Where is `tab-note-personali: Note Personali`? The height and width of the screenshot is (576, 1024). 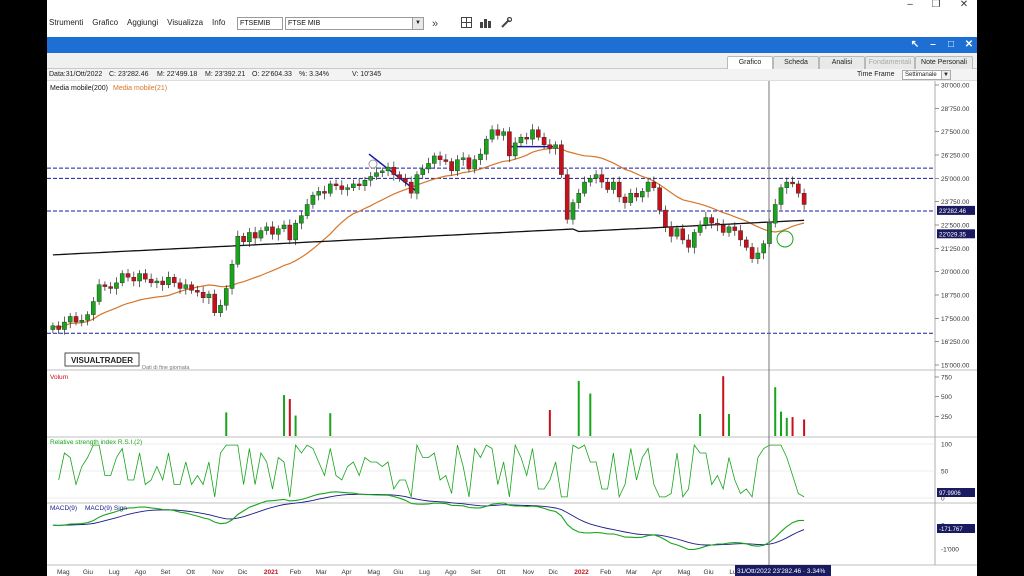
tab-note-personali: Note Personali is located at coordinates (944, 62).